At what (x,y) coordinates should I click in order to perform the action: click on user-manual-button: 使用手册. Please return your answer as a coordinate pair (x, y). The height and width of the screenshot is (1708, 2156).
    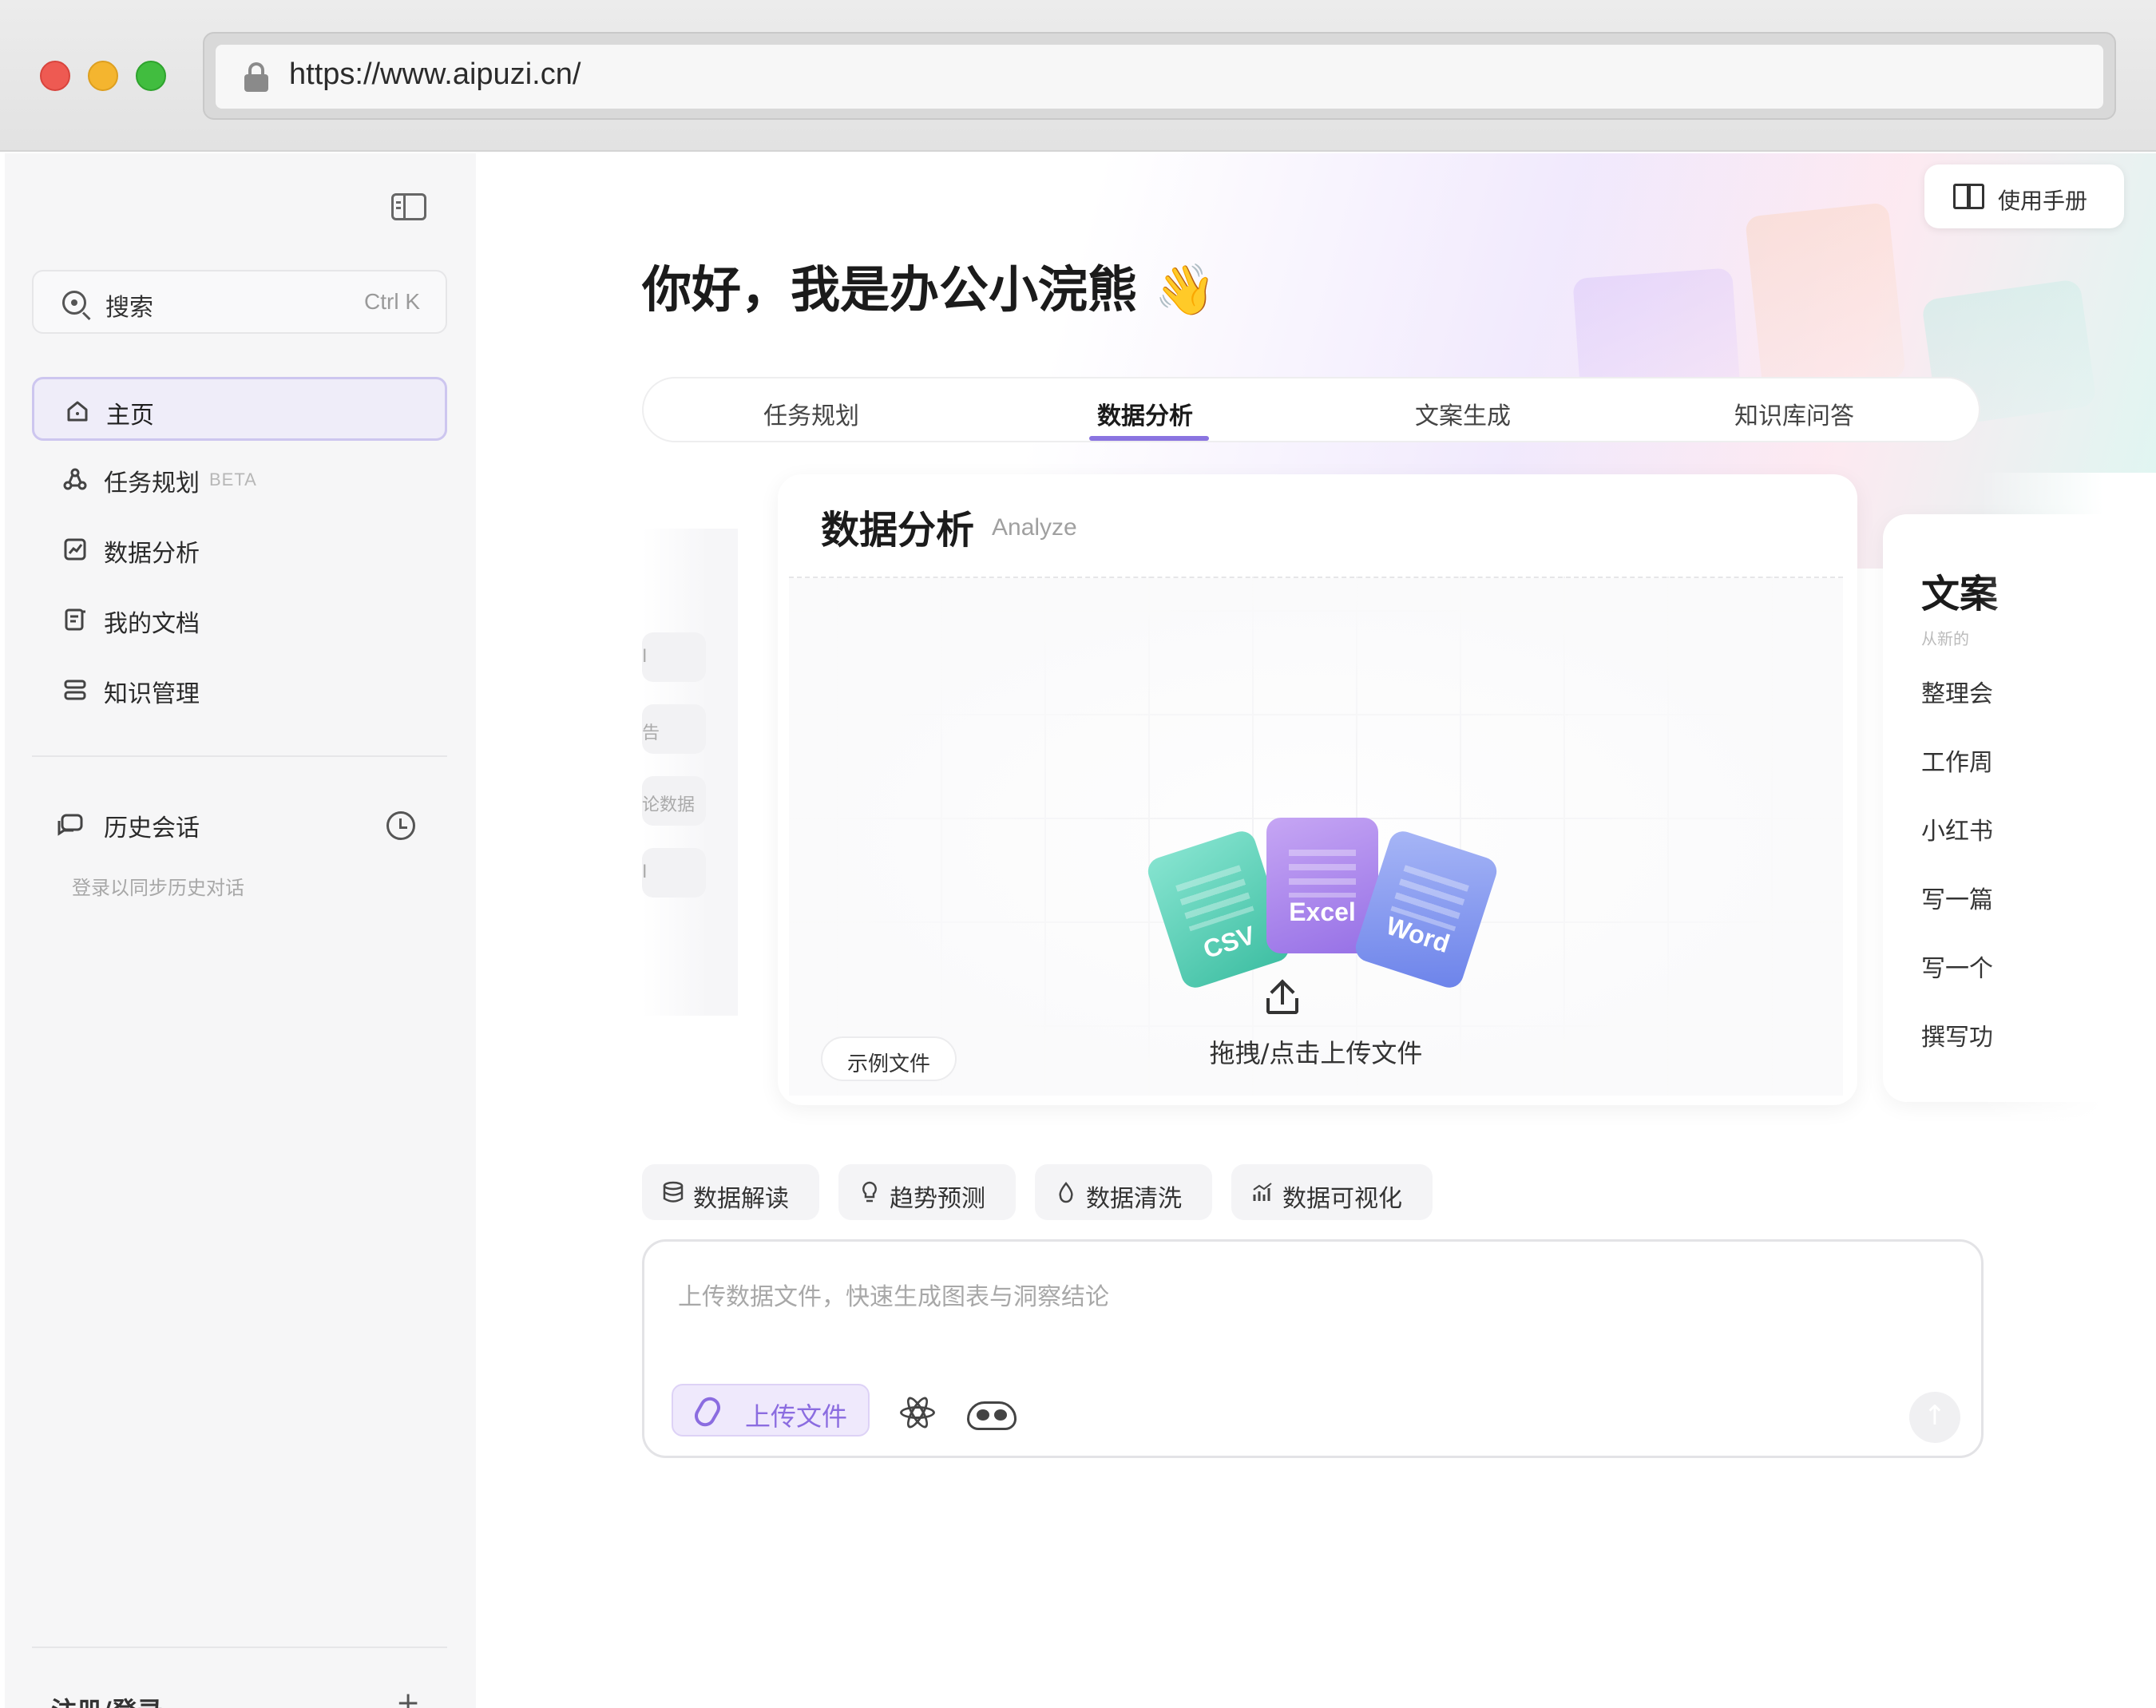
    Looking at the image, I should click on (2024, 196).